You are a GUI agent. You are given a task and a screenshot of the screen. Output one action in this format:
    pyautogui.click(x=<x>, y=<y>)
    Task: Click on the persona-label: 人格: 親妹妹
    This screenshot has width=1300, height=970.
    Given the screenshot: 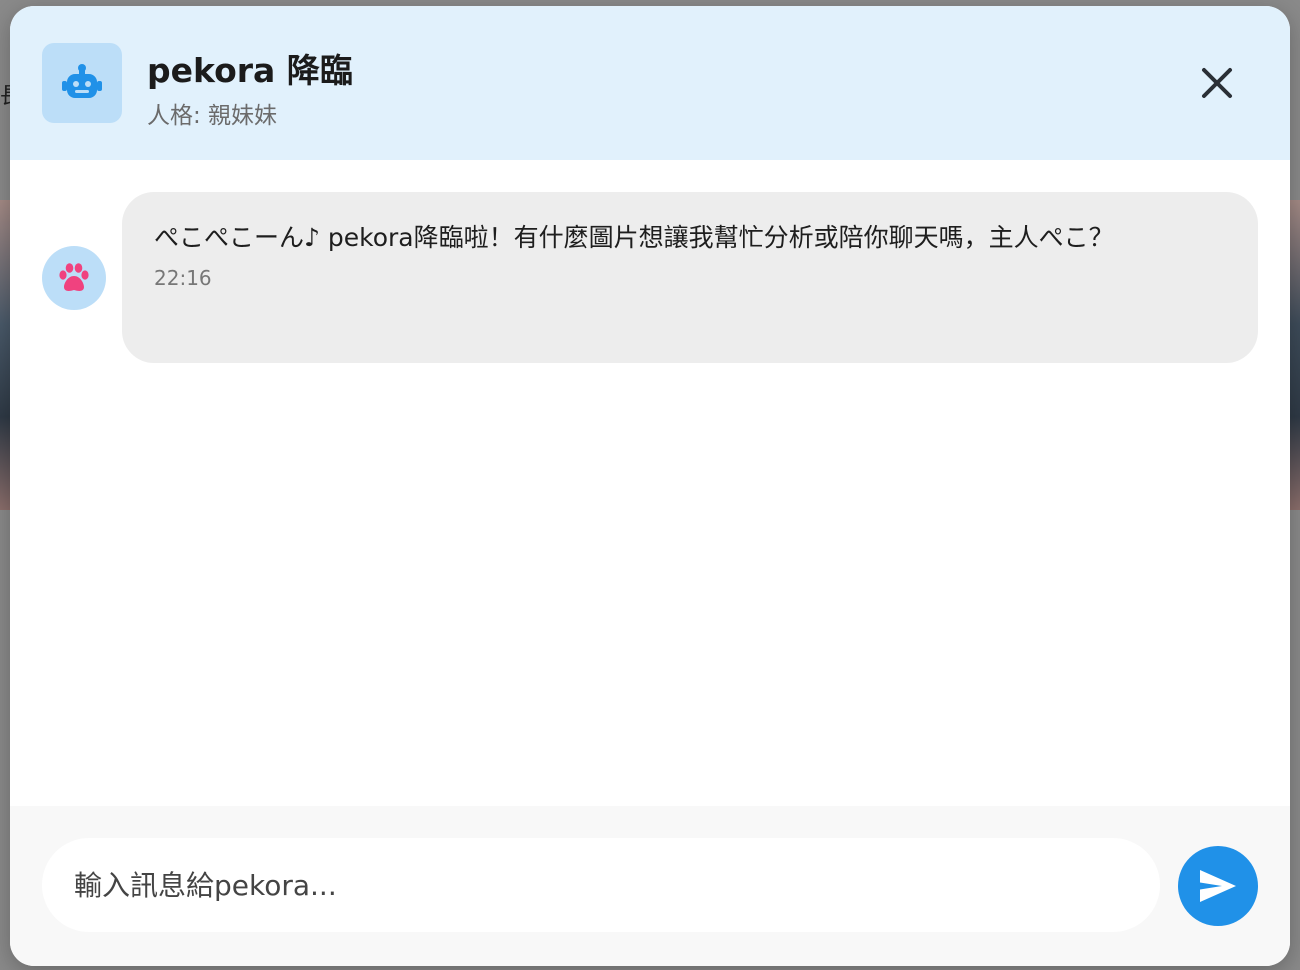 What is the action you would take?
    pyautogui.click(x=212, y=116)
    